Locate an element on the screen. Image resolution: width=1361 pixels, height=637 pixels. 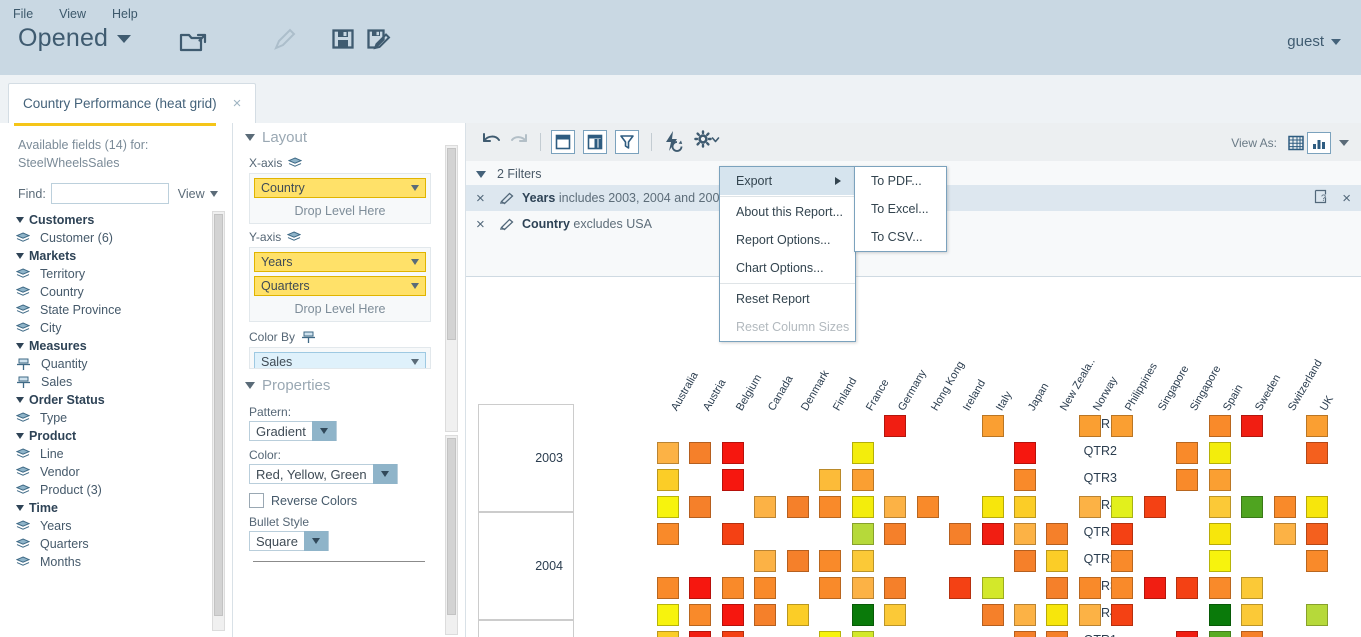
color-select: Red, Yellow, Green is located at coordinates (323, 474).